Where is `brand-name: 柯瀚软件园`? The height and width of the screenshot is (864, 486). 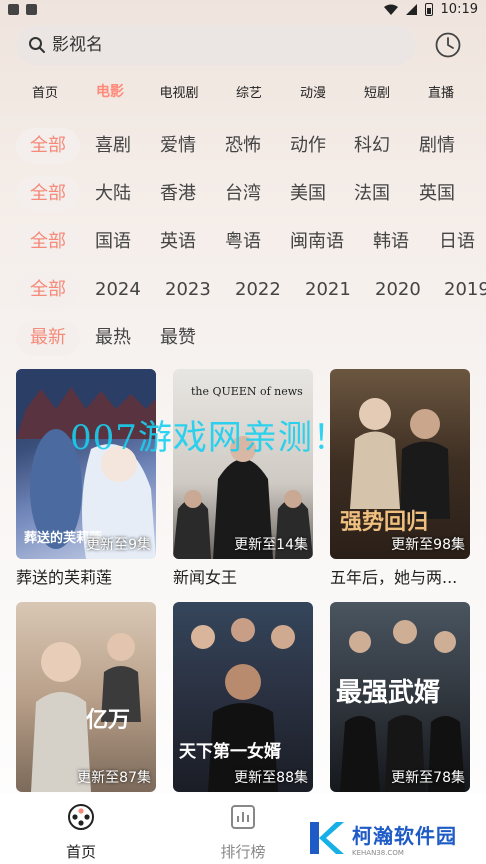 brand-name: 柯瀚软件园 is located at coordinates (404, 835).